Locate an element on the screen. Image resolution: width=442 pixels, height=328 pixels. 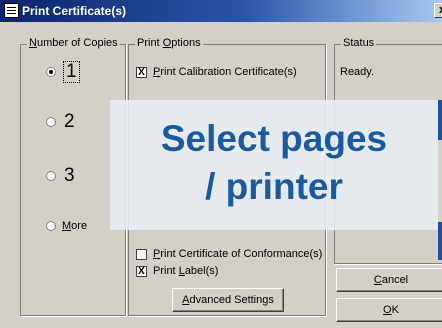
number-of-copies-legend: Number of Copies is located at coordinates (73, 43).